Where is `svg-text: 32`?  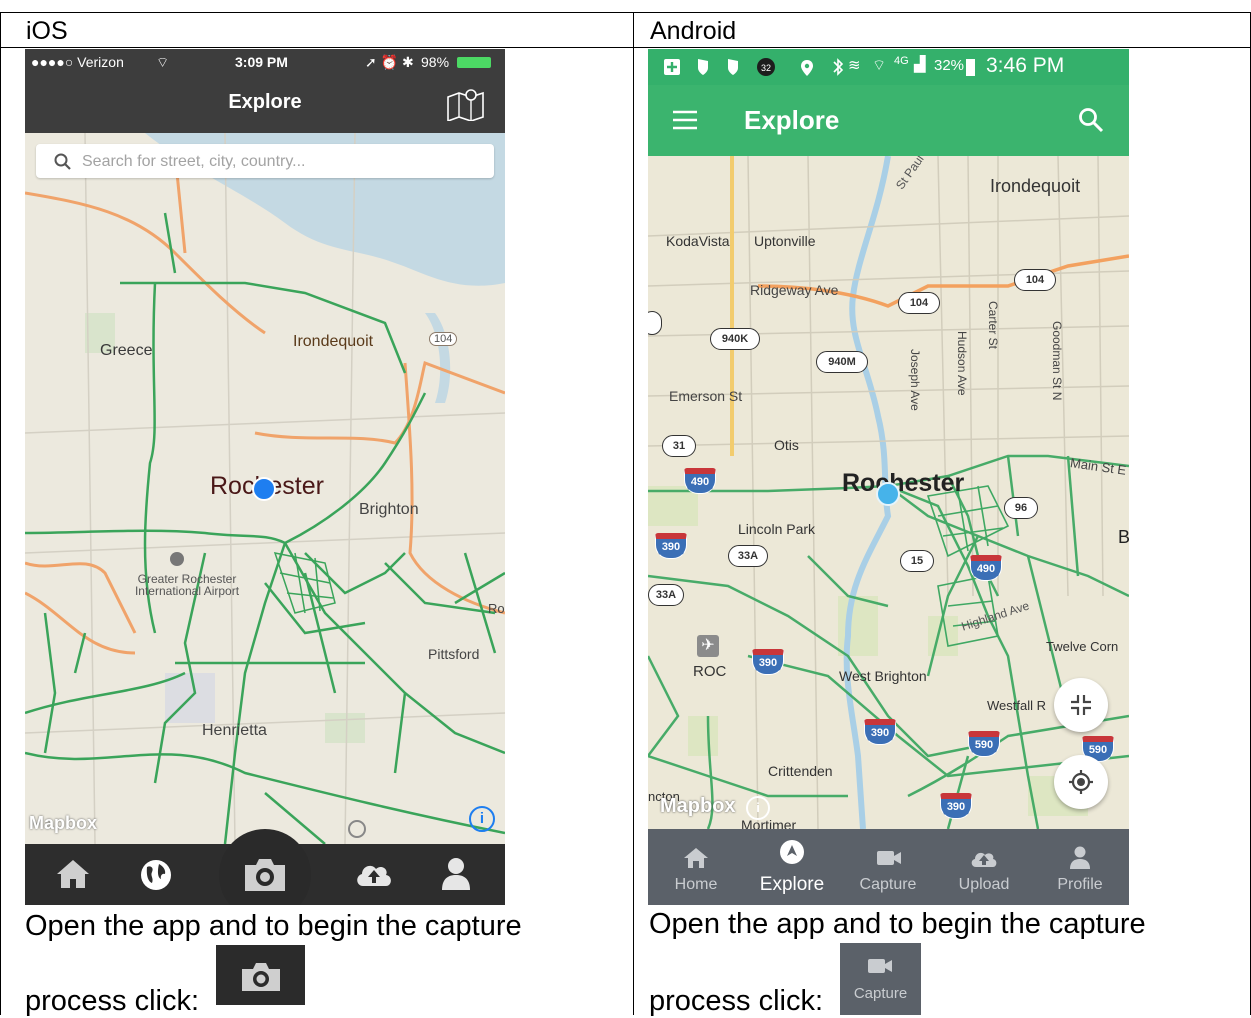 svg-text: 32 is located at coordinates (766, 68).